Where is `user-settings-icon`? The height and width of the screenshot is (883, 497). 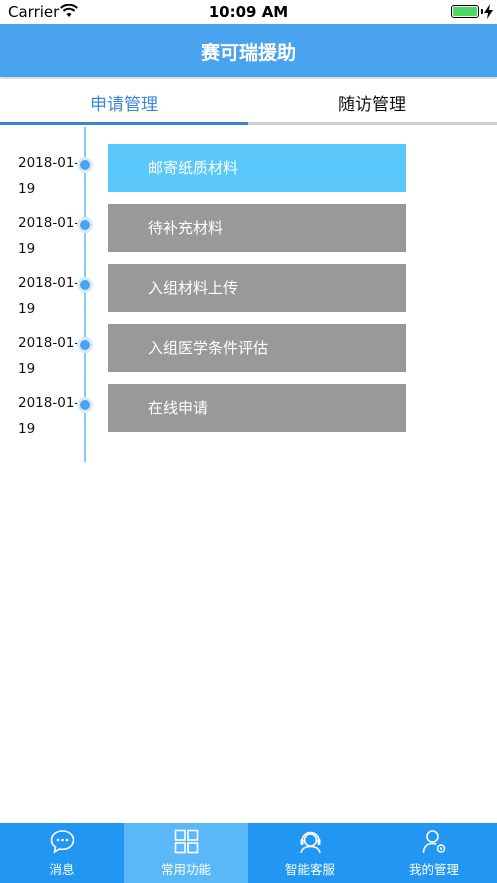
user-settings-icon is located at coordinates (434, 842).